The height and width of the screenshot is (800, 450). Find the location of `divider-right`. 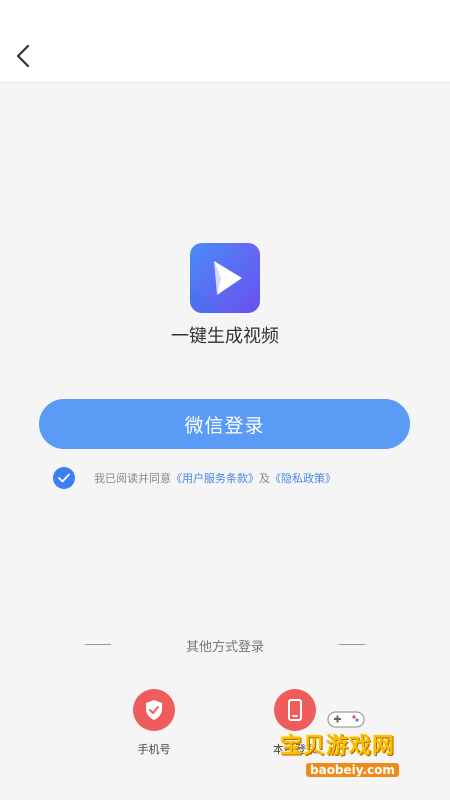

divider-right is located at coordinates (352, 644).